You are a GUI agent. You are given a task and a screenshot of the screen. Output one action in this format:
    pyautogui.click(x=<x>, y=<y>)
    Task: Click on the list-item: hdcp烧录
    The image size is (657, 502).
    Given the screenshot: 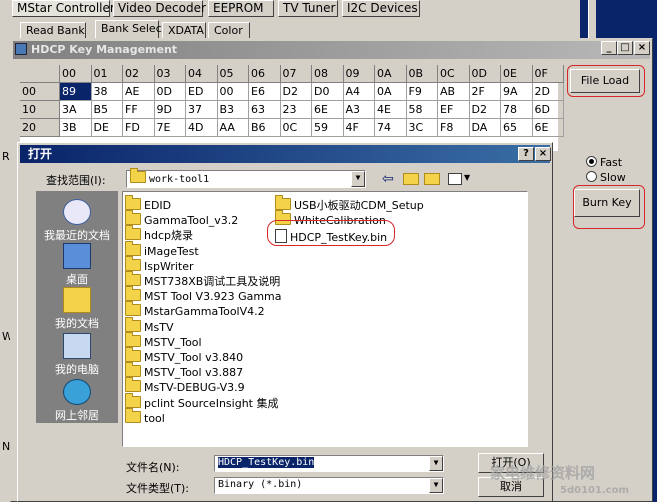 What is the action you would take?
    pyautogui.click(x=159, y=234)
    